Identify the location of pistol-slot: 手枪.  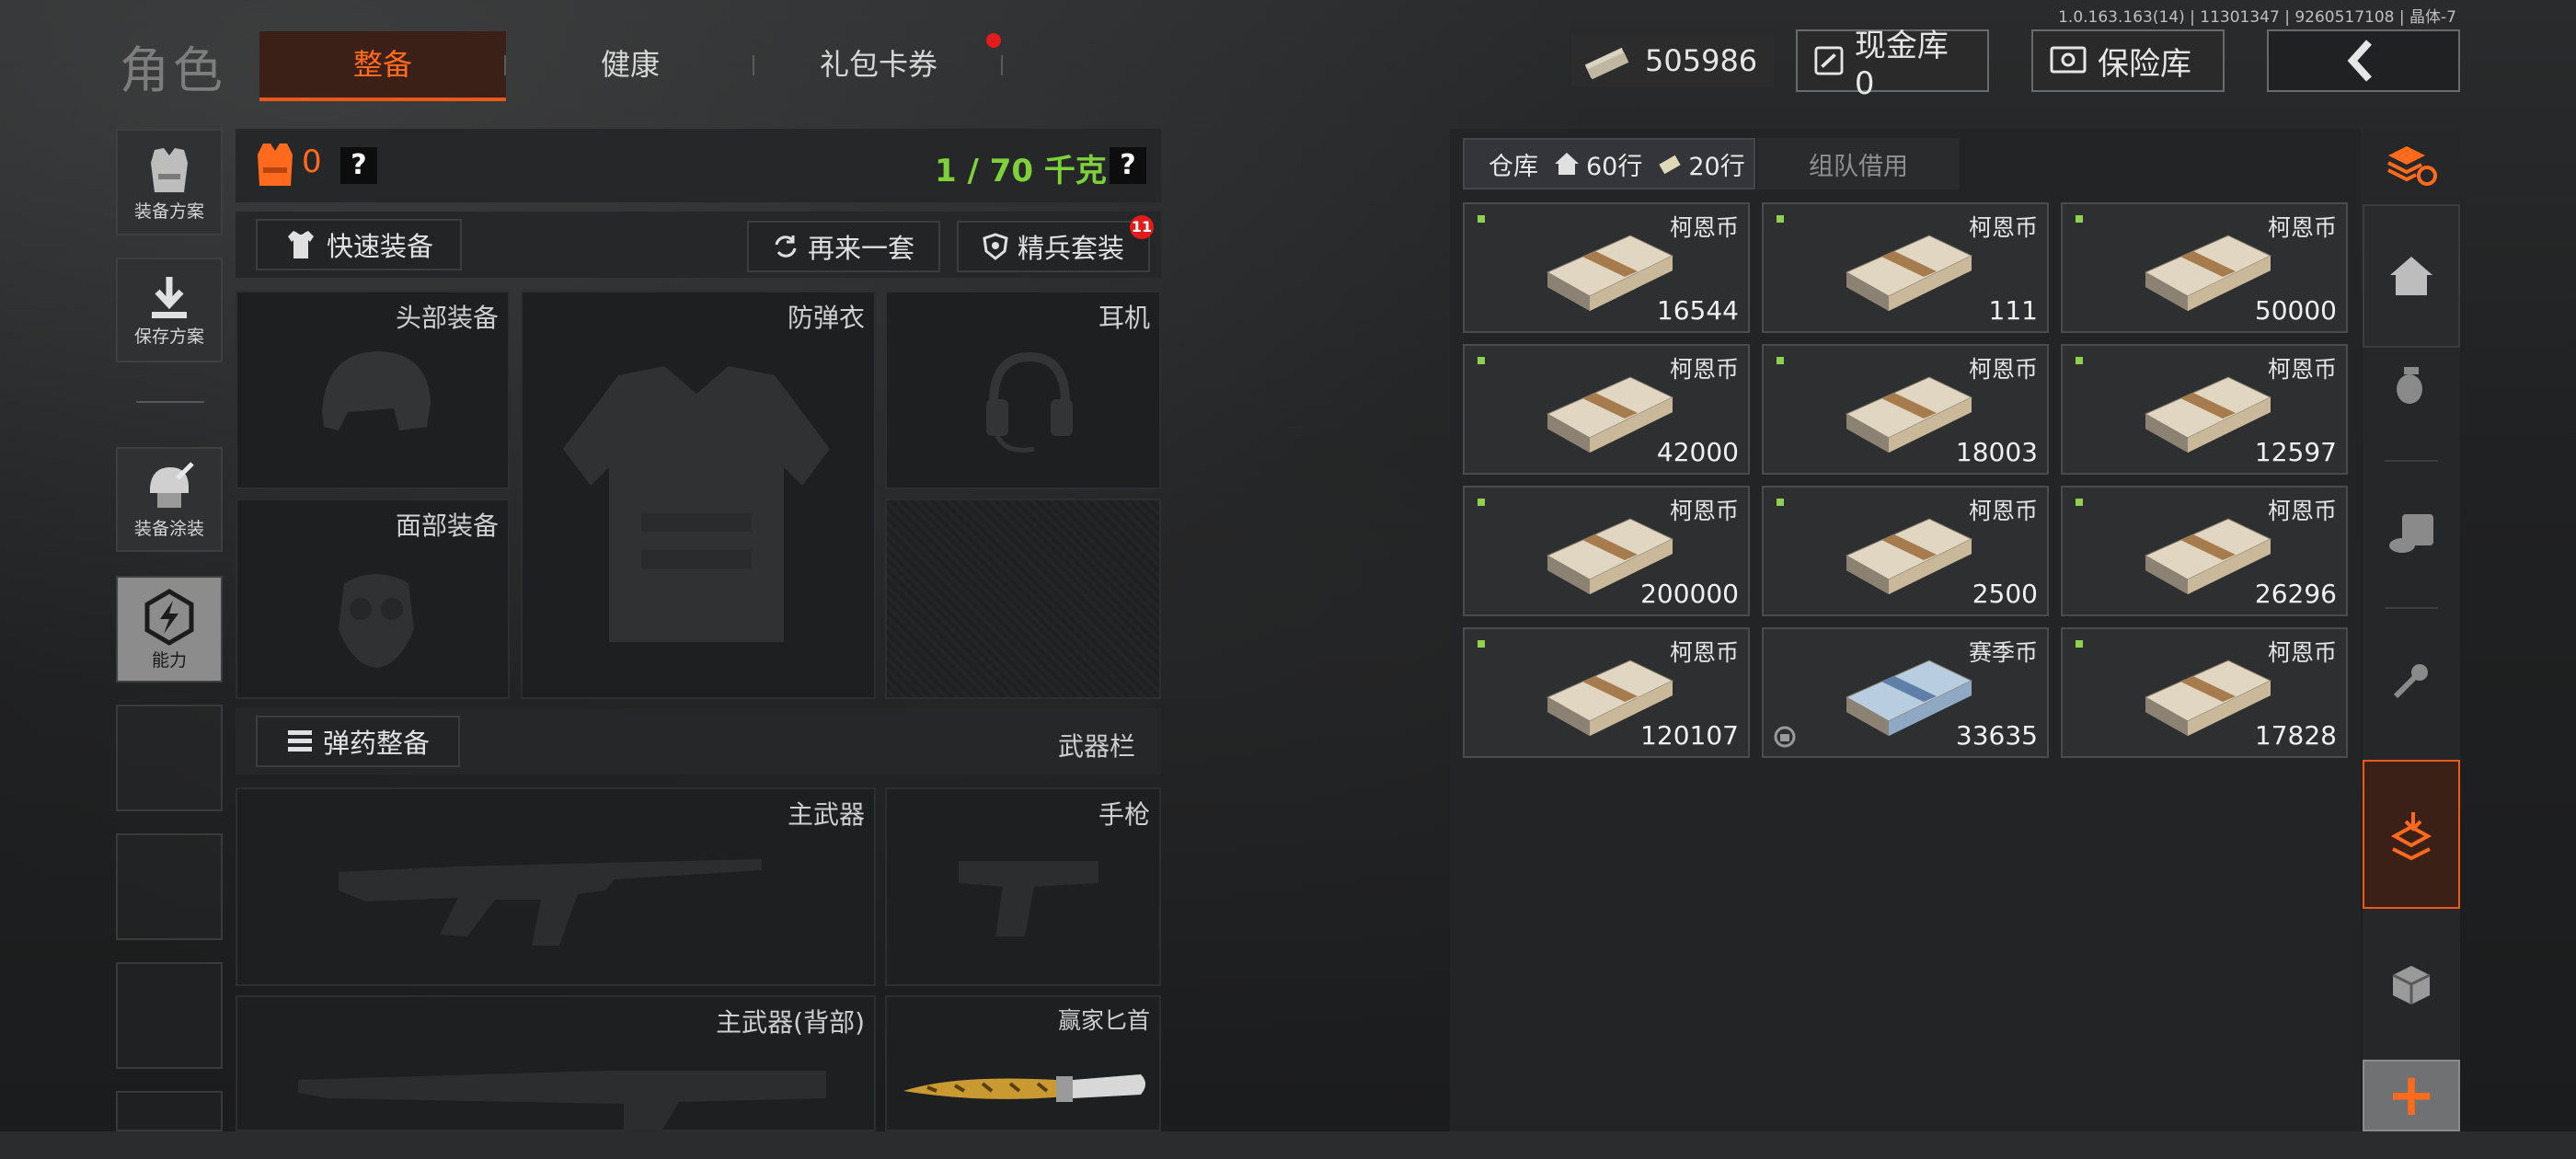
(1023, 886).